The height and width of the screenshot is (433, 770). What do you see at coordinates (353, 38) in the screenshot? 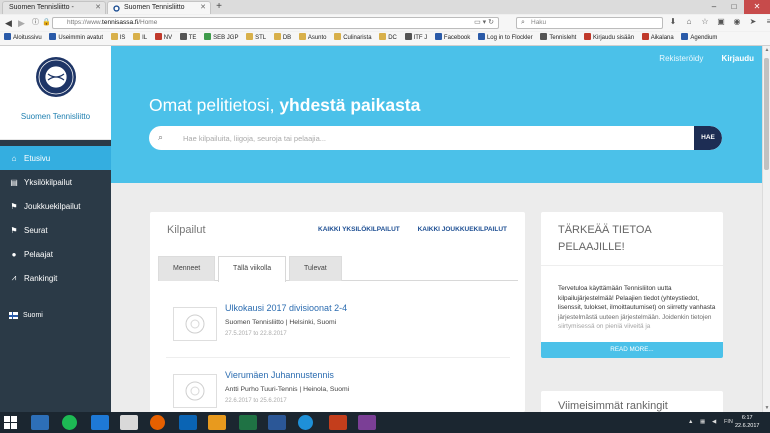
I see `bookmark: Culinarista` at bounding box center [353, 38].